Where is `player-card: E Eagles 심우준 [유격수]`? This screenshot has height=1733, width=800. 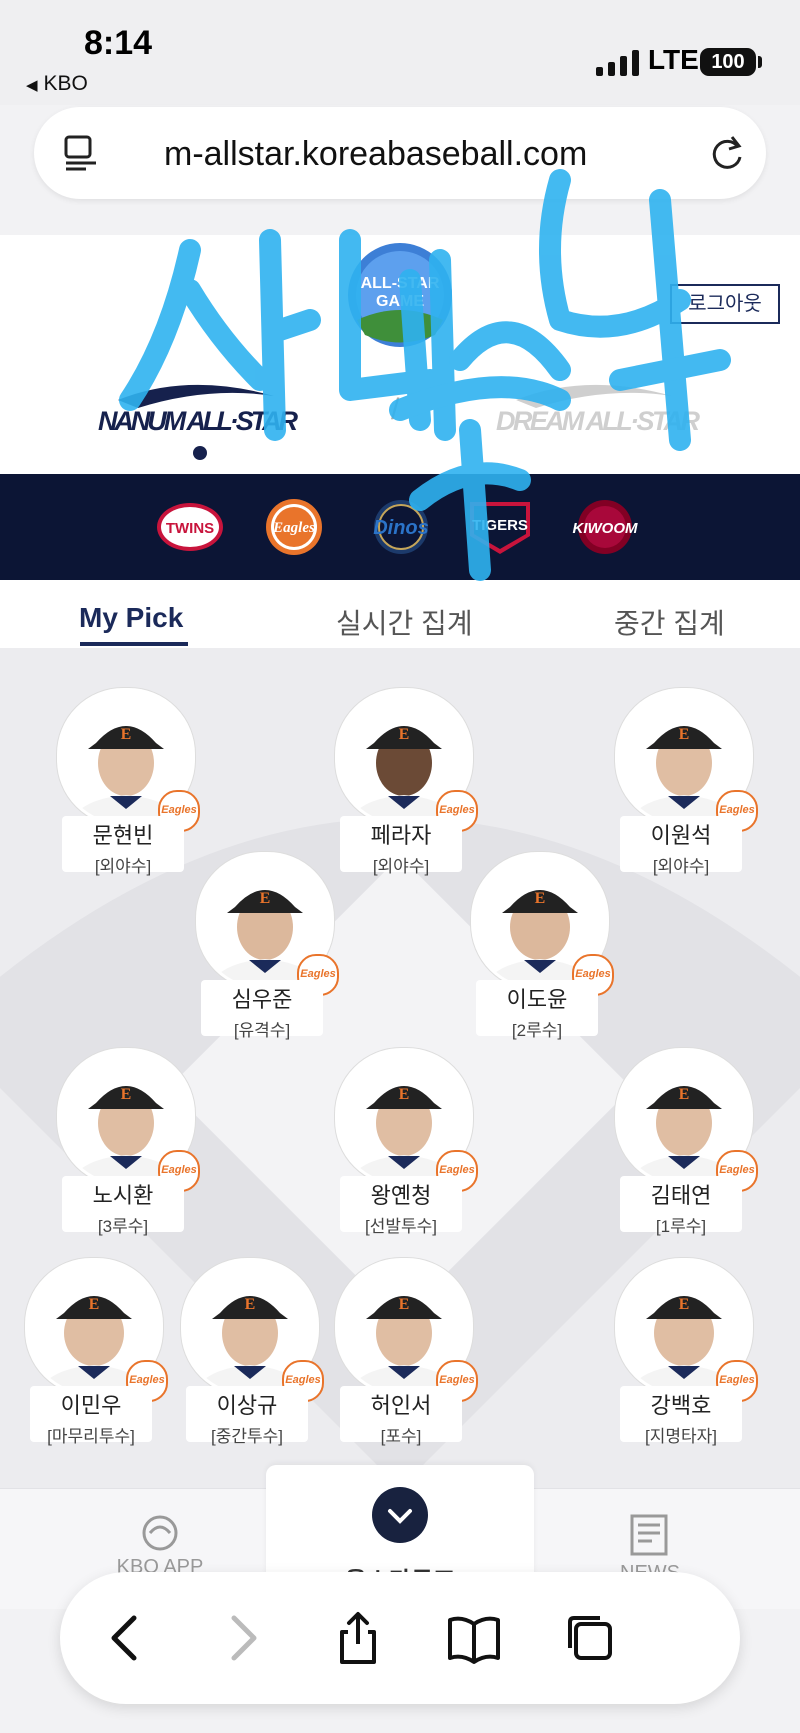
player-card: E Eagles 심우준 [유격수] is located at coordinates (263, 952).